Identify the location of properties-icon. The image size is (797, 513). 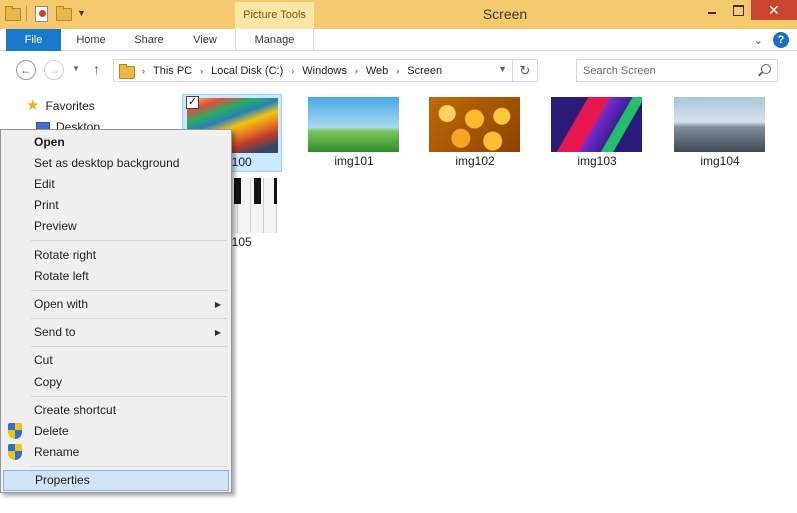
(41, 13).